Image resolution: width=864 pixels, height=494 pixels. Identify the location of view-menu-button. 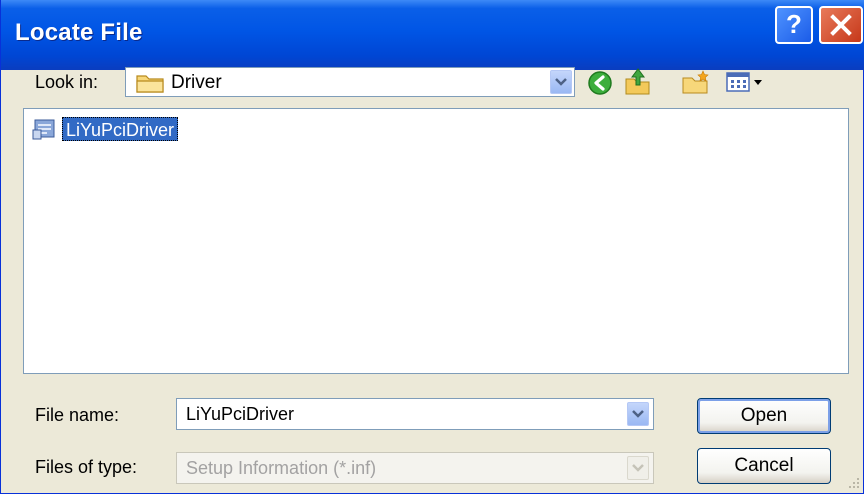
(745, 83).